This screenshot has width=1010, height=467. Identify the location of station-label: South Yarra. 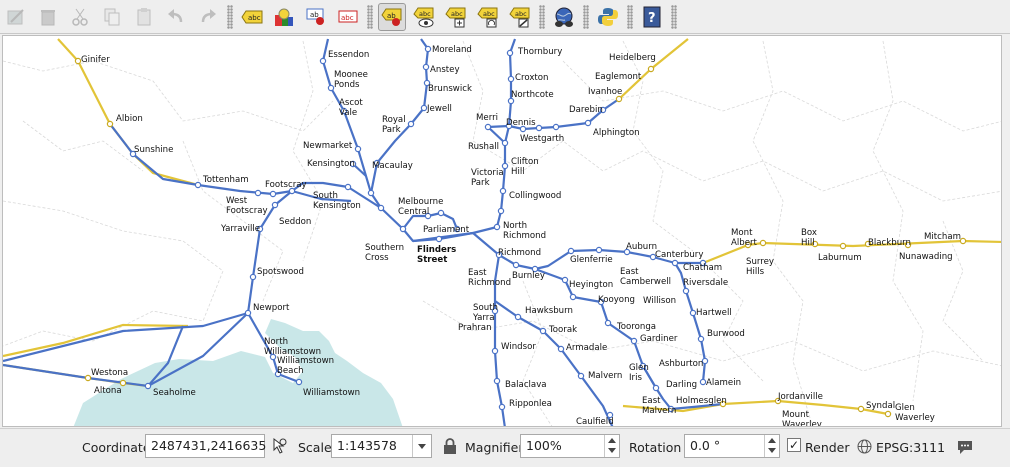
(485, 313).